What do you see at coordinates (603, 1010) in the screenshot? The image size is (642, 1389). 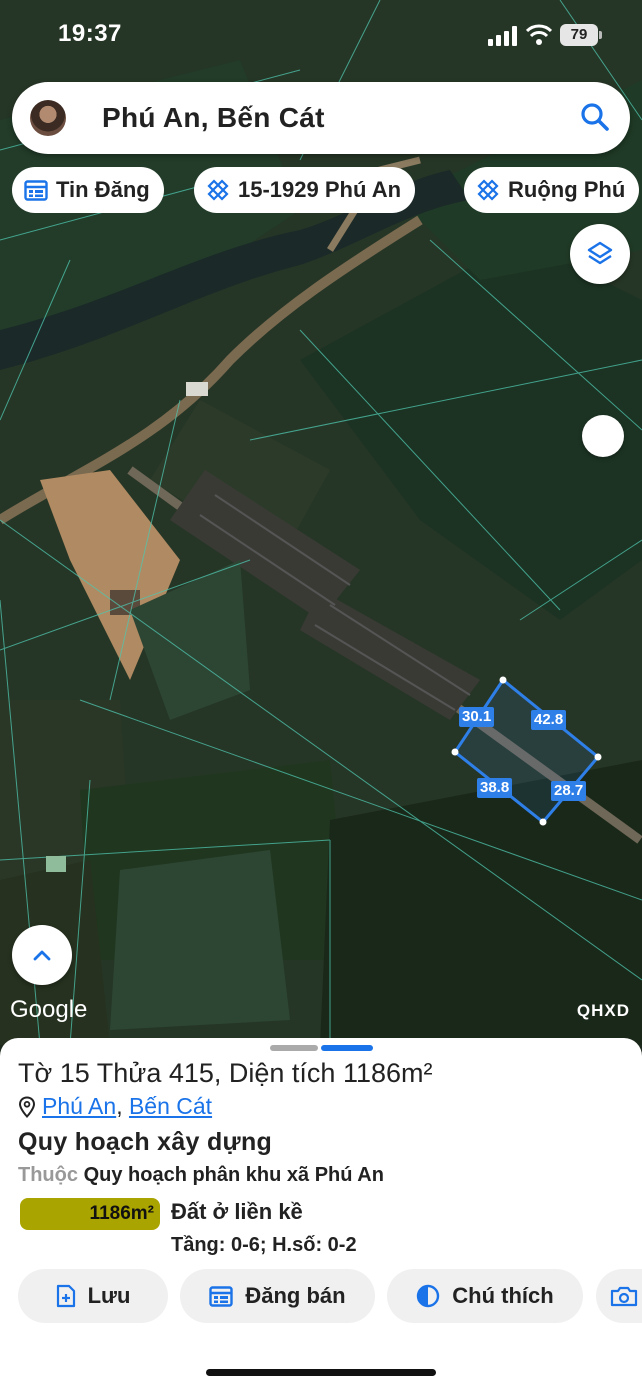 I see `layer-badge: QHXD` at bounding box center [603, 1010].